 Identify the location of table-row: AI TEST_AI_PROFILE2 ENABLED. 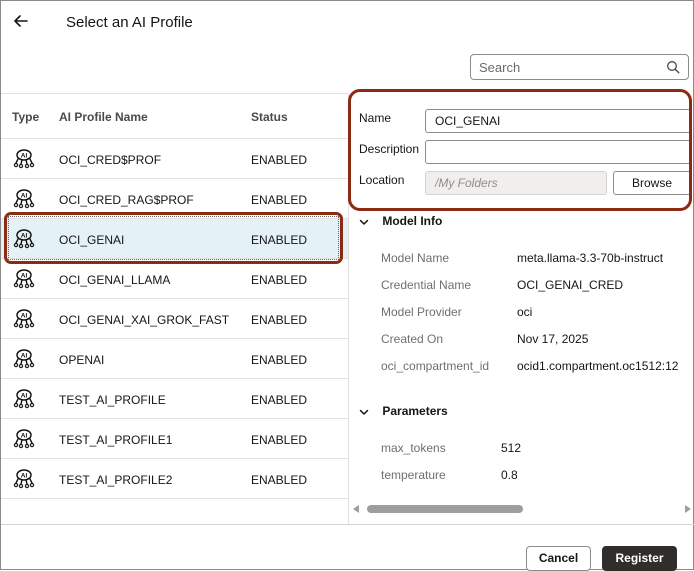
(175, 479).